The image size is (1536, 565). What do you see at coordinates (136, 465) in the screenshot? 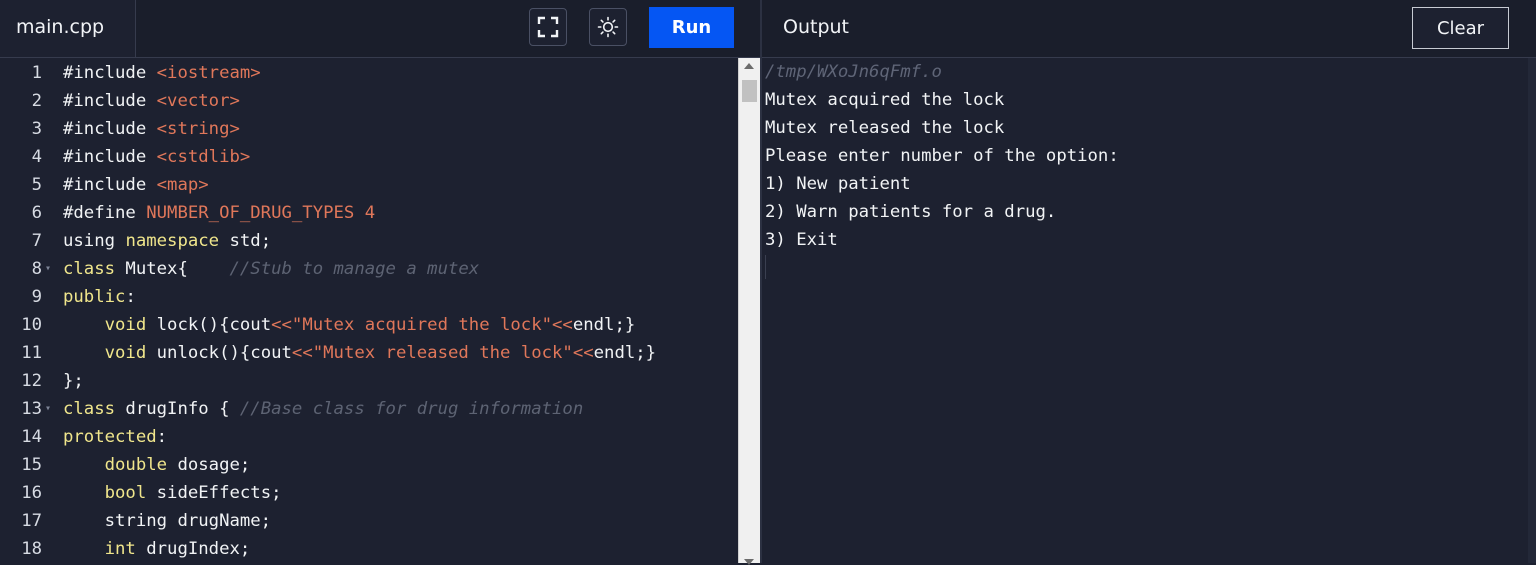
I see `code-token: double` at bounding box center [136, 465].